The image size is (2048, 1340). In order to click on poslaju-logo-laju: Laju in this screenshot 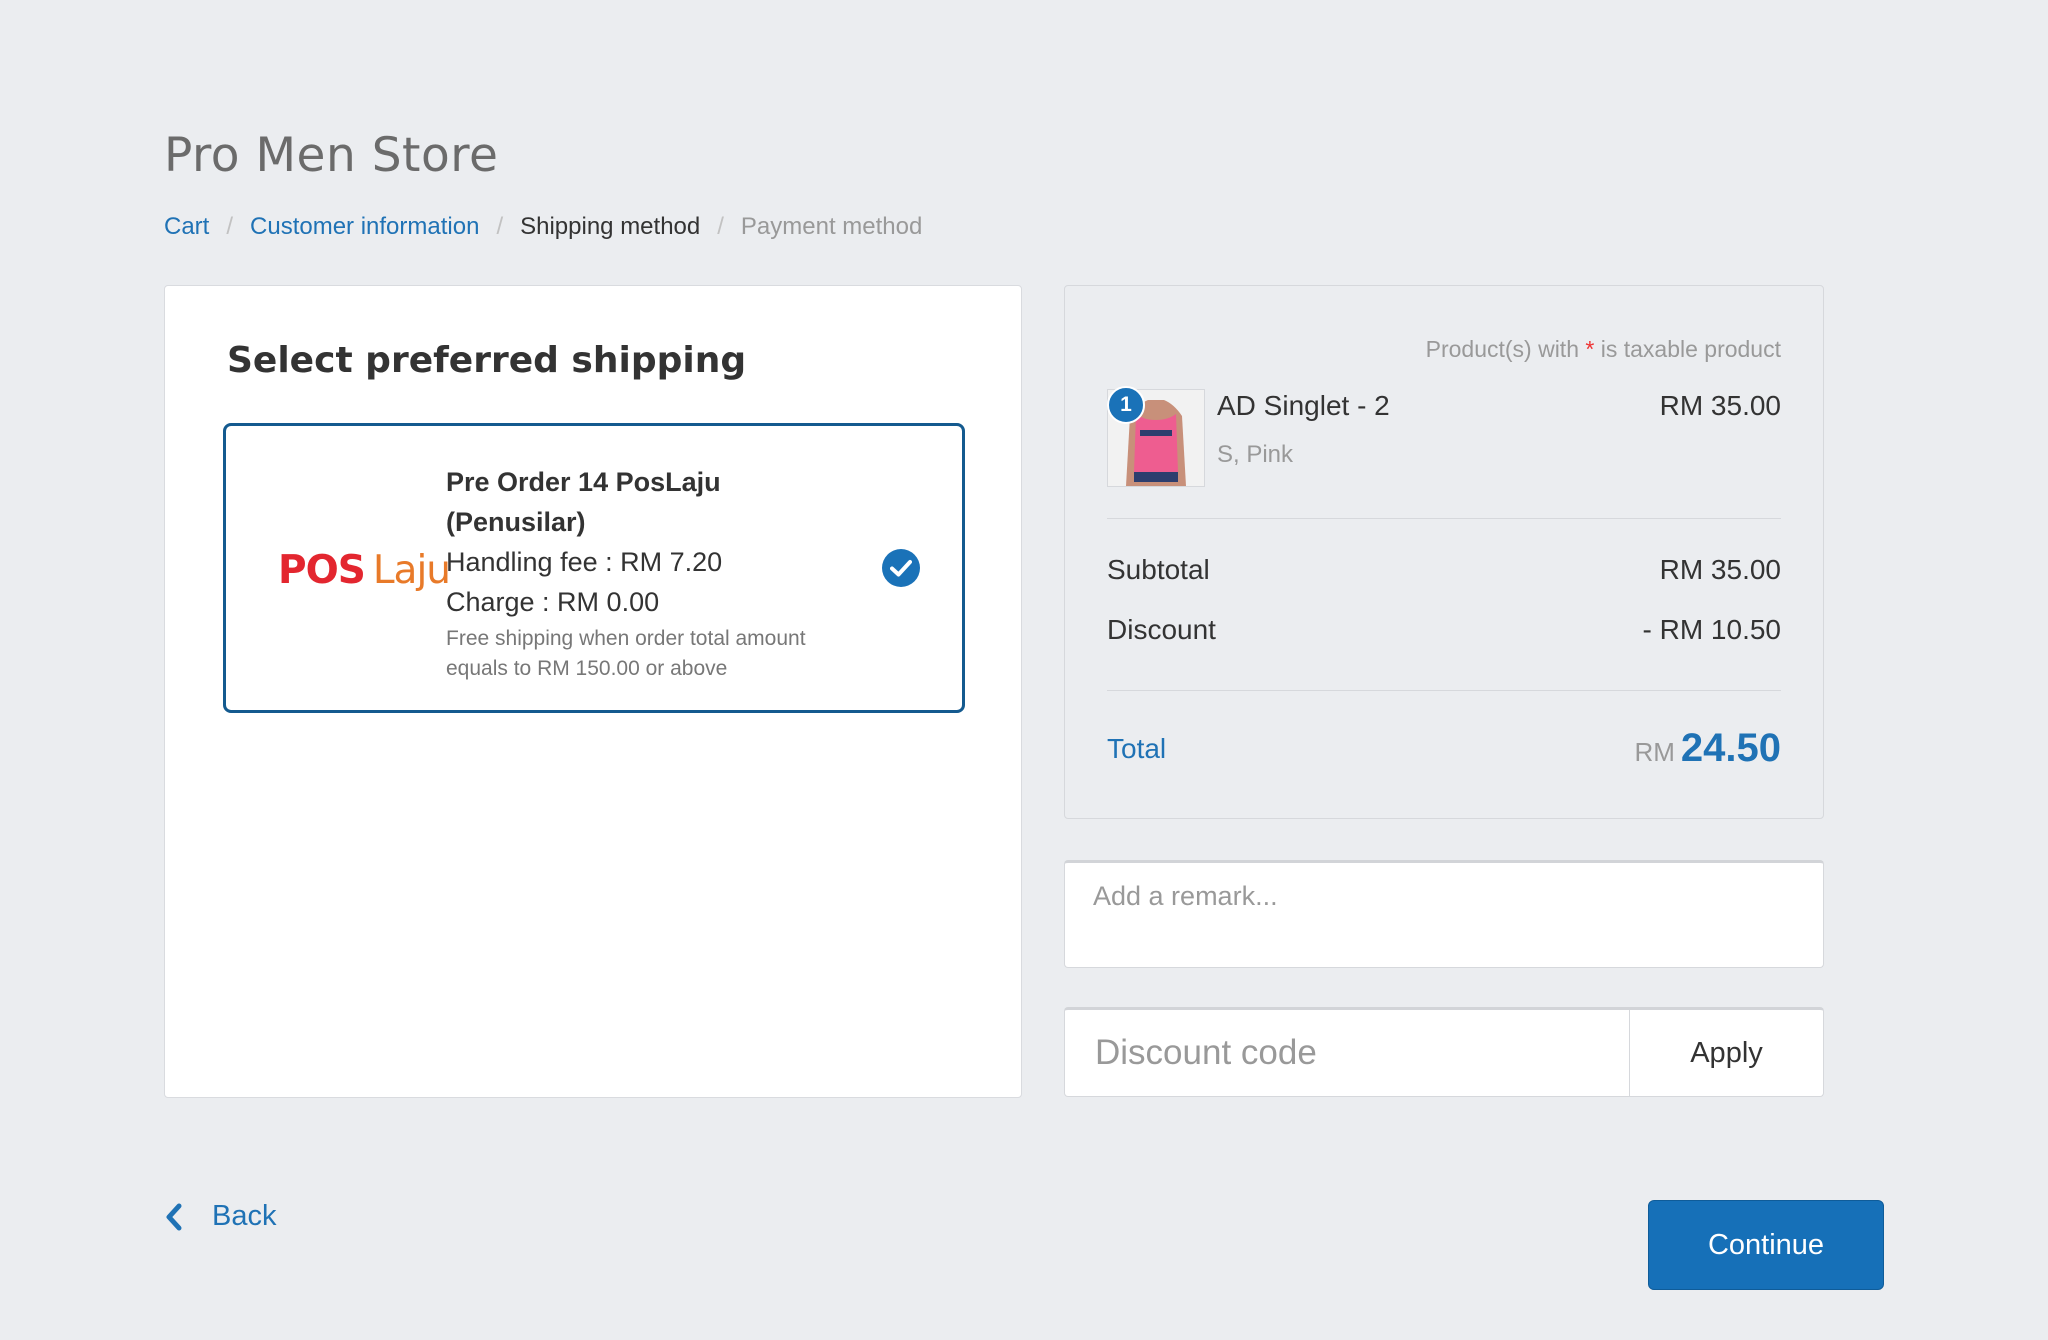, I will do `click(411, 570)`.